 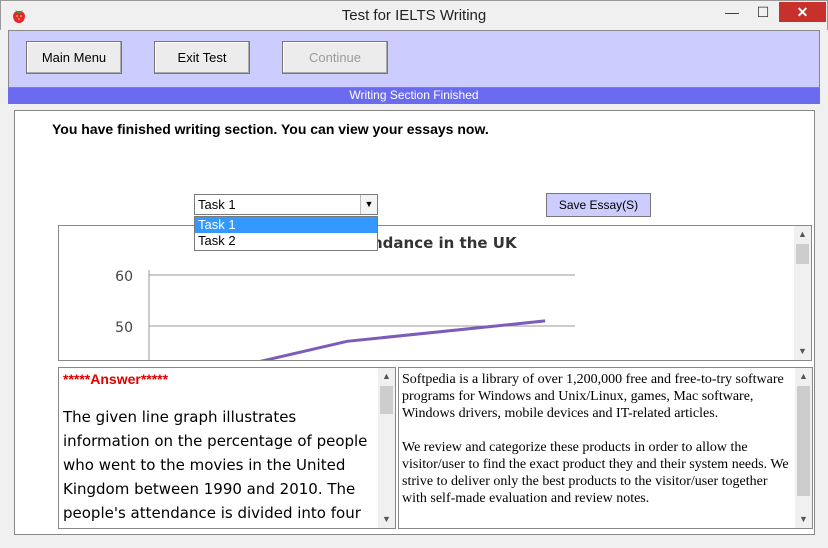 I want to click on exit-test-button: Exit Test, so click(x=202, y=57).